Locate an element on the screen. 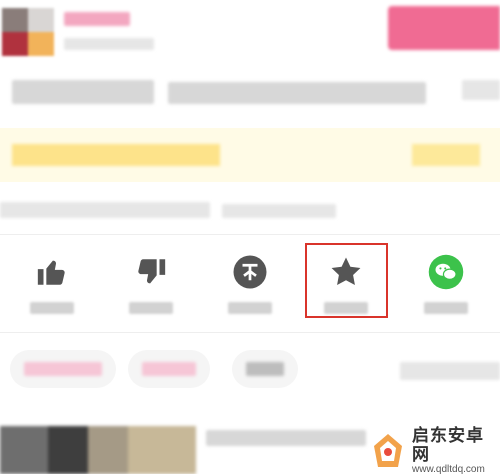  notice-banner is located at coordinates (250, 155).